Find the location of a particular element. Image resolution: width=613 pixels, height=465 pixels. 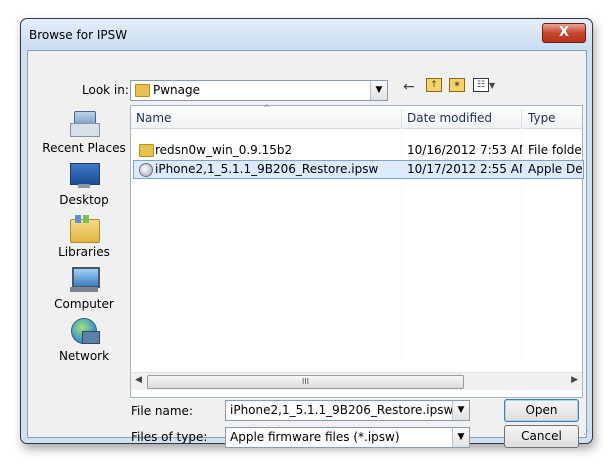

place-label: Computer is located at coordinates (84, 304).